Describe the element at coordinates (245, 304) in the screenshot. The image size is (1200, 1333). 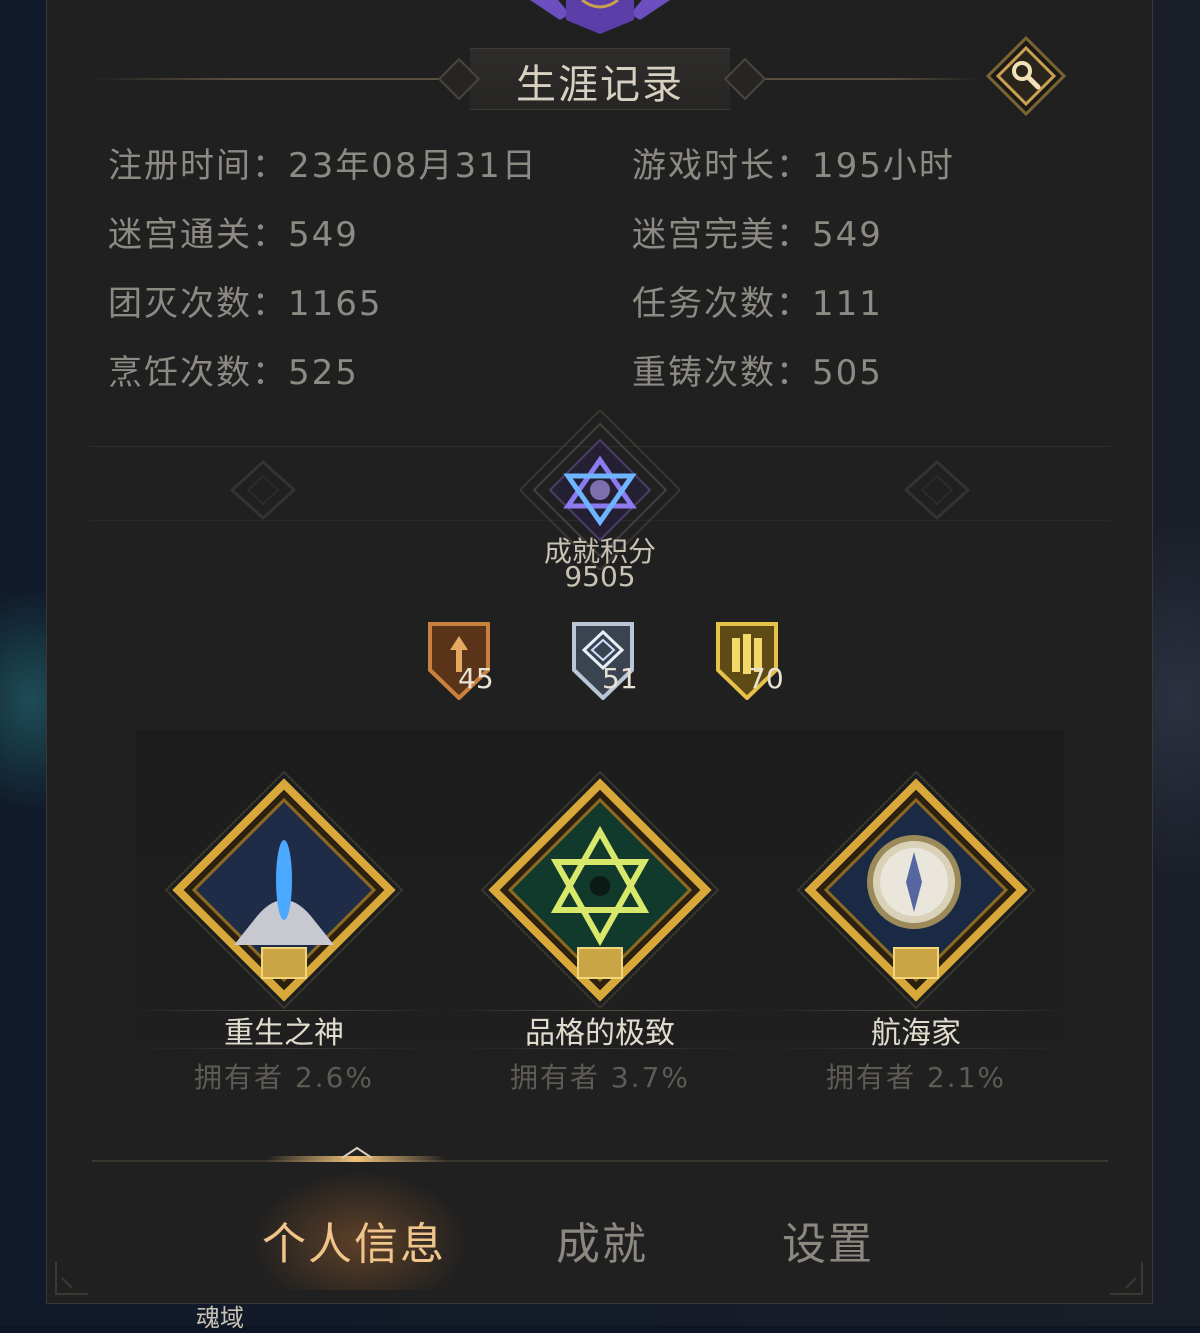
I see `stat-team-wipes: 团灭次数：1165` at that location.